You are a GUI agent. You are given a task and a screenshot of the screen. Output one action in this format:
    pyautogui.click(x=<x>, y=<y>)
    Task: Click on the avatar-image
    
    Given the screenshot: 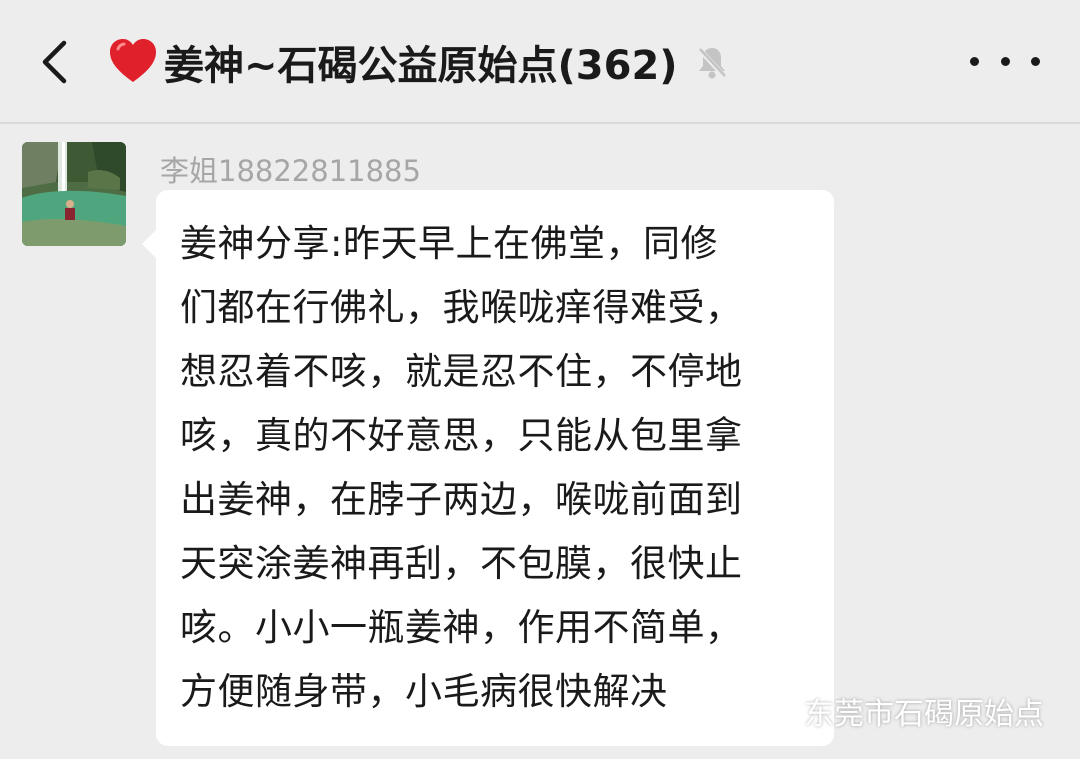 What is the action you would take?
    pyautogui.click(x=74, y=194)
    